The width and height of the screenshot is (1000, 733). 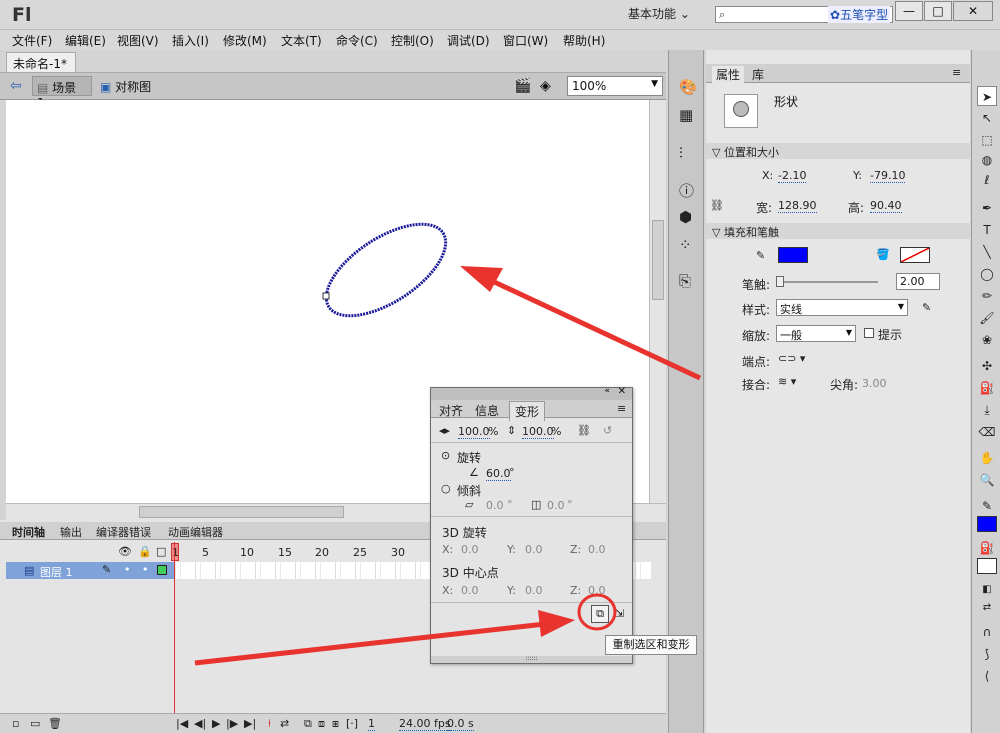 What do you see at coordinates (987, 590) in the screenshot?
I see `default-colors-icon: ◧` at bounding box center [987, 590].